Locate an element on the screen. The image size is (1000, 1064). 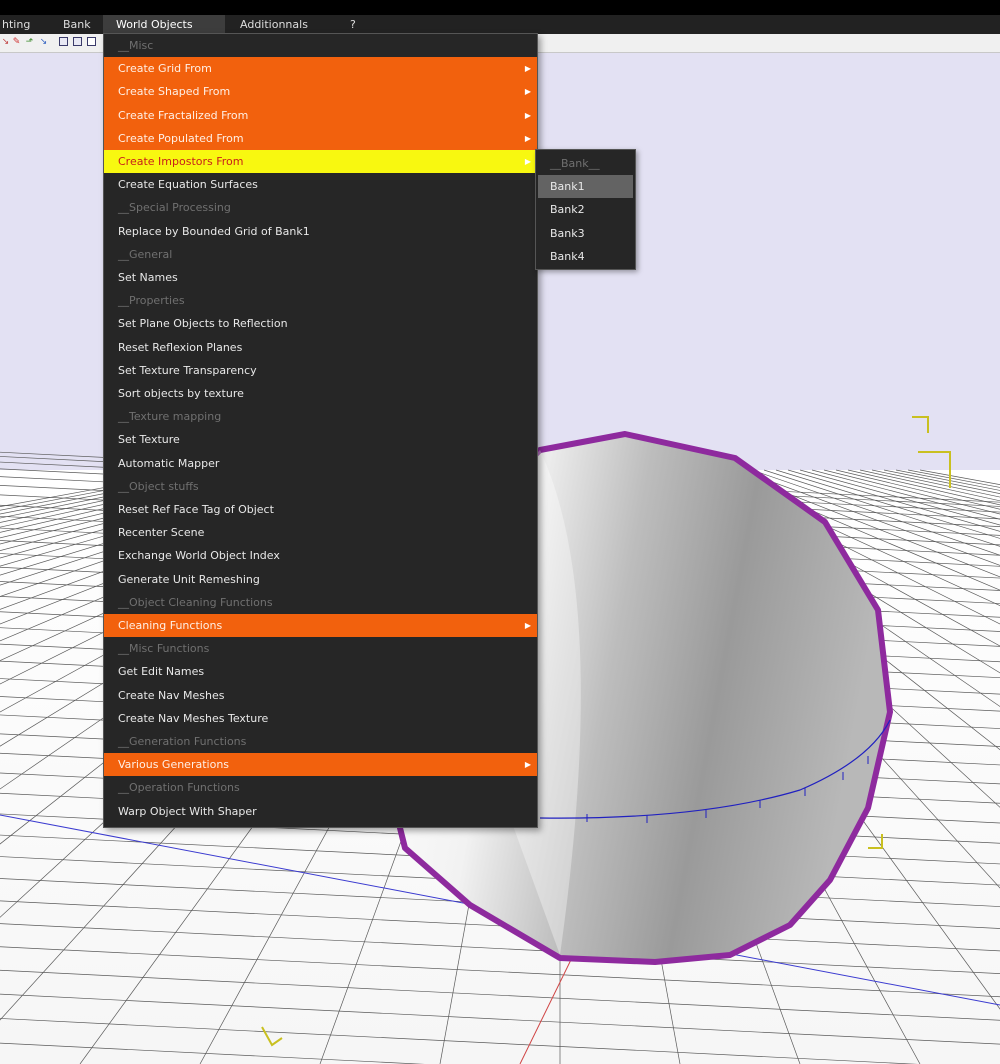
menu-item-create-grid-from: Create Grid From ▶ is located at coordinates (320, 69).